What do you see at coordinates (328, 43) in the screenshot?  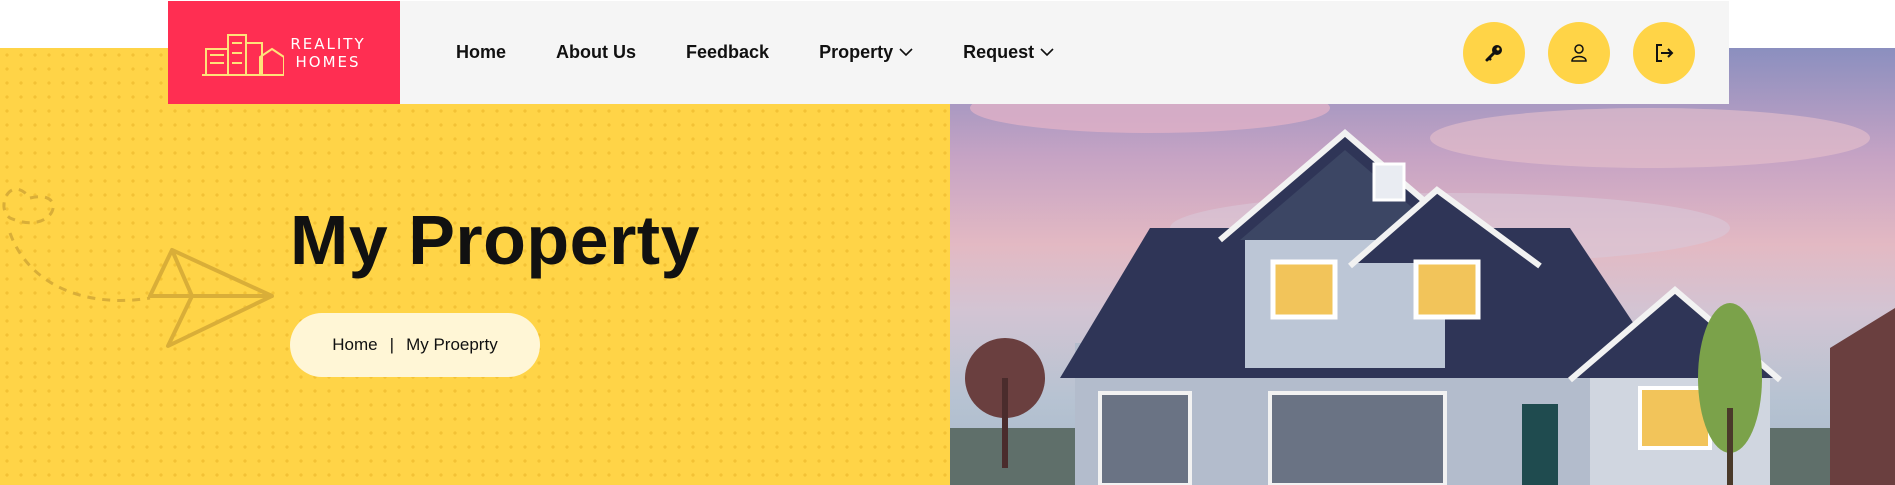 I see `logo-line-1: REALITY` at bounding box center [328, 43].